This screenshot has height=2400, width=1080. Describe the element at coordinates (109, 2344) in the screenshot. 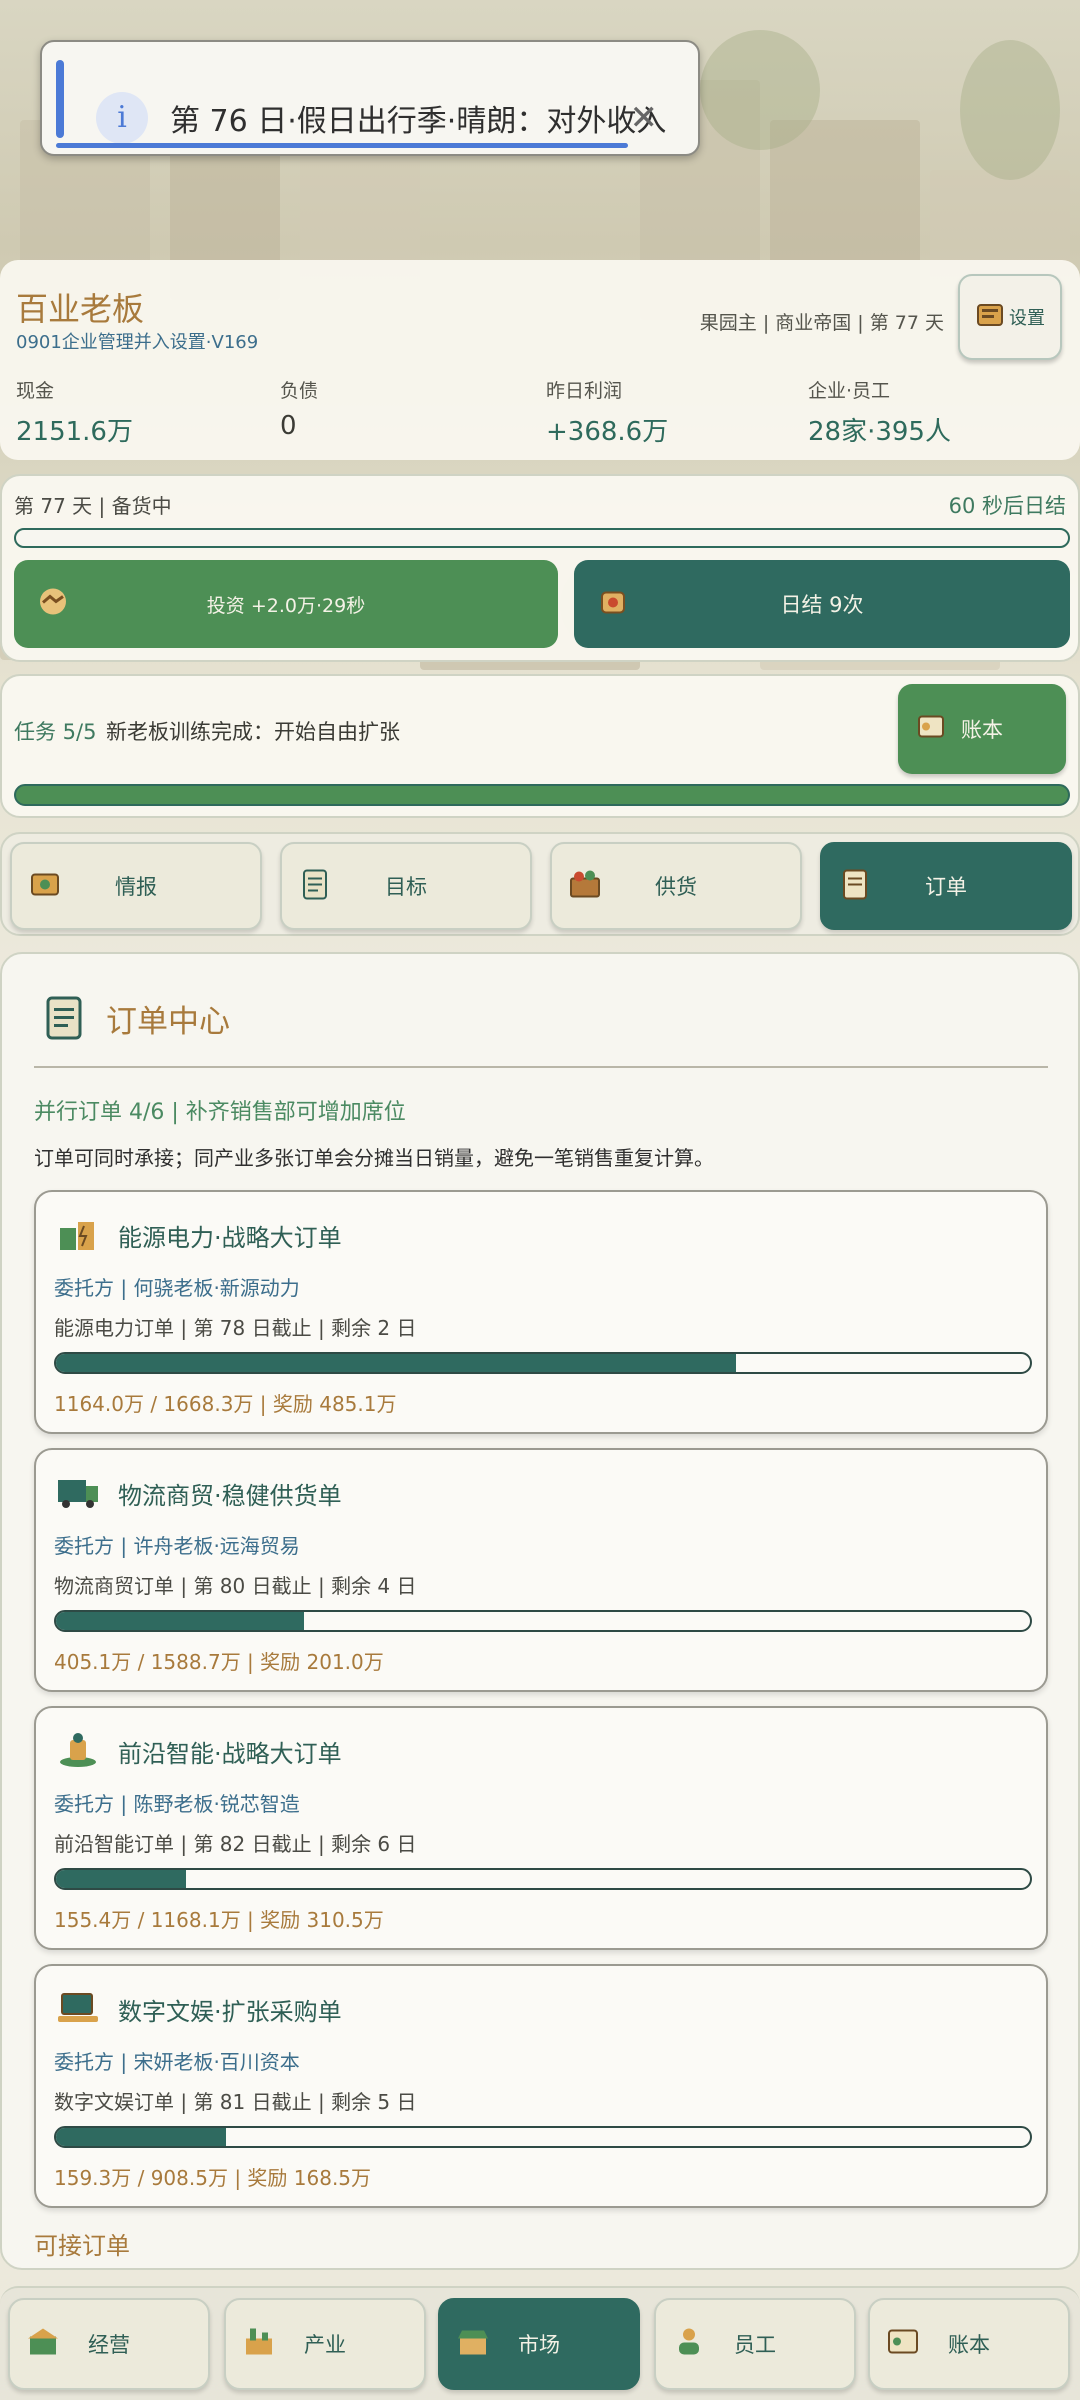

I see `nav-business: 经营` at that location.